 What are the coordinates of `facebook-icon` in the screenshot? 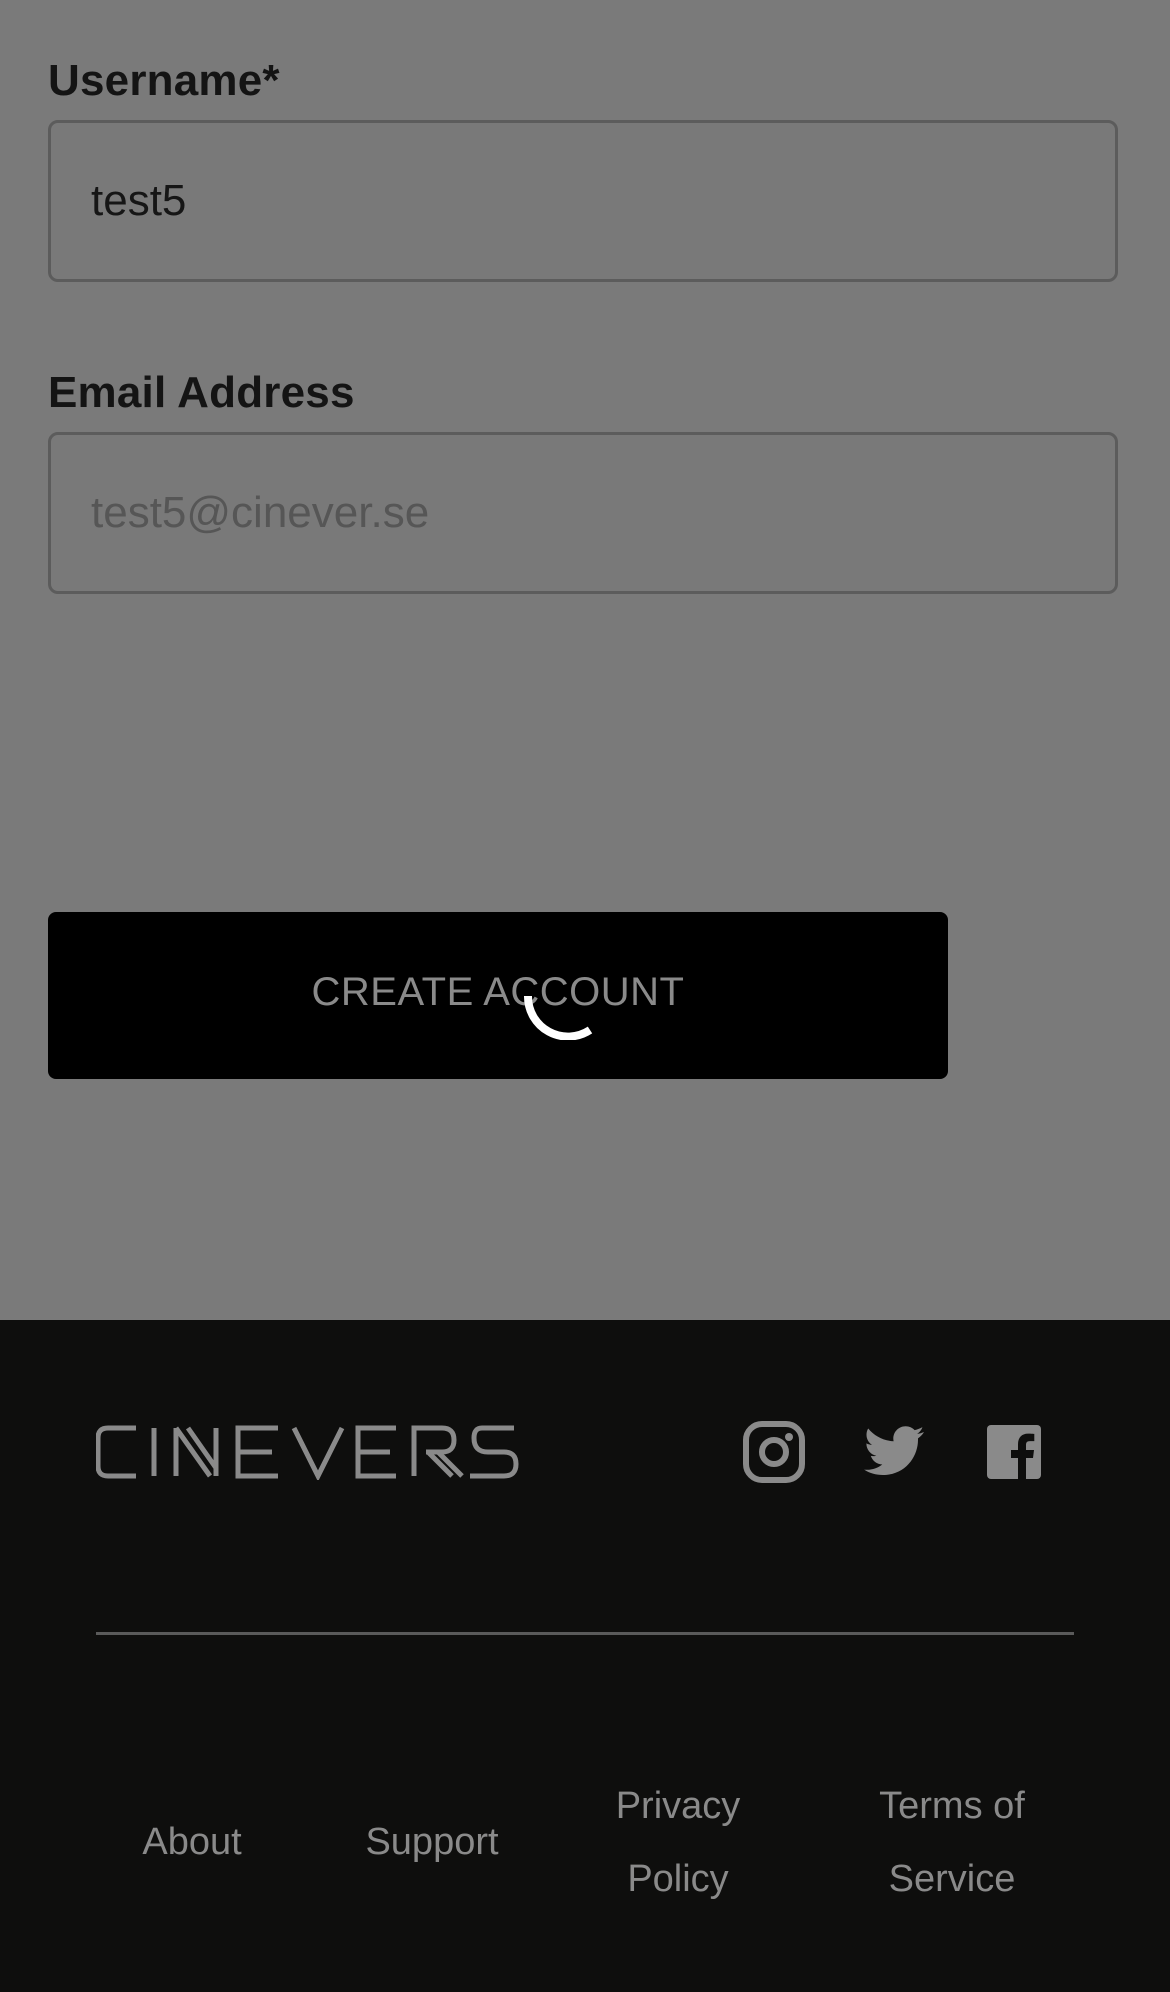 It's located at (1014, 1452).